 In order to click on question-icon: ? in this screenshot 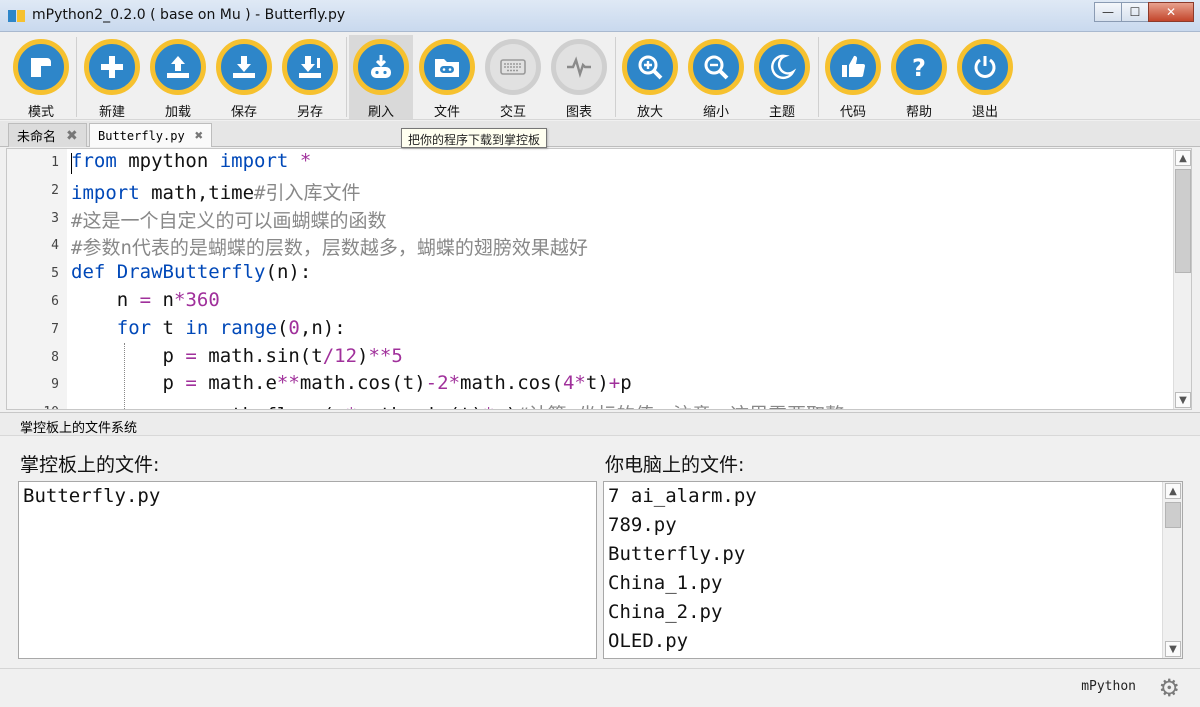, I will do `click(919, 67)`.